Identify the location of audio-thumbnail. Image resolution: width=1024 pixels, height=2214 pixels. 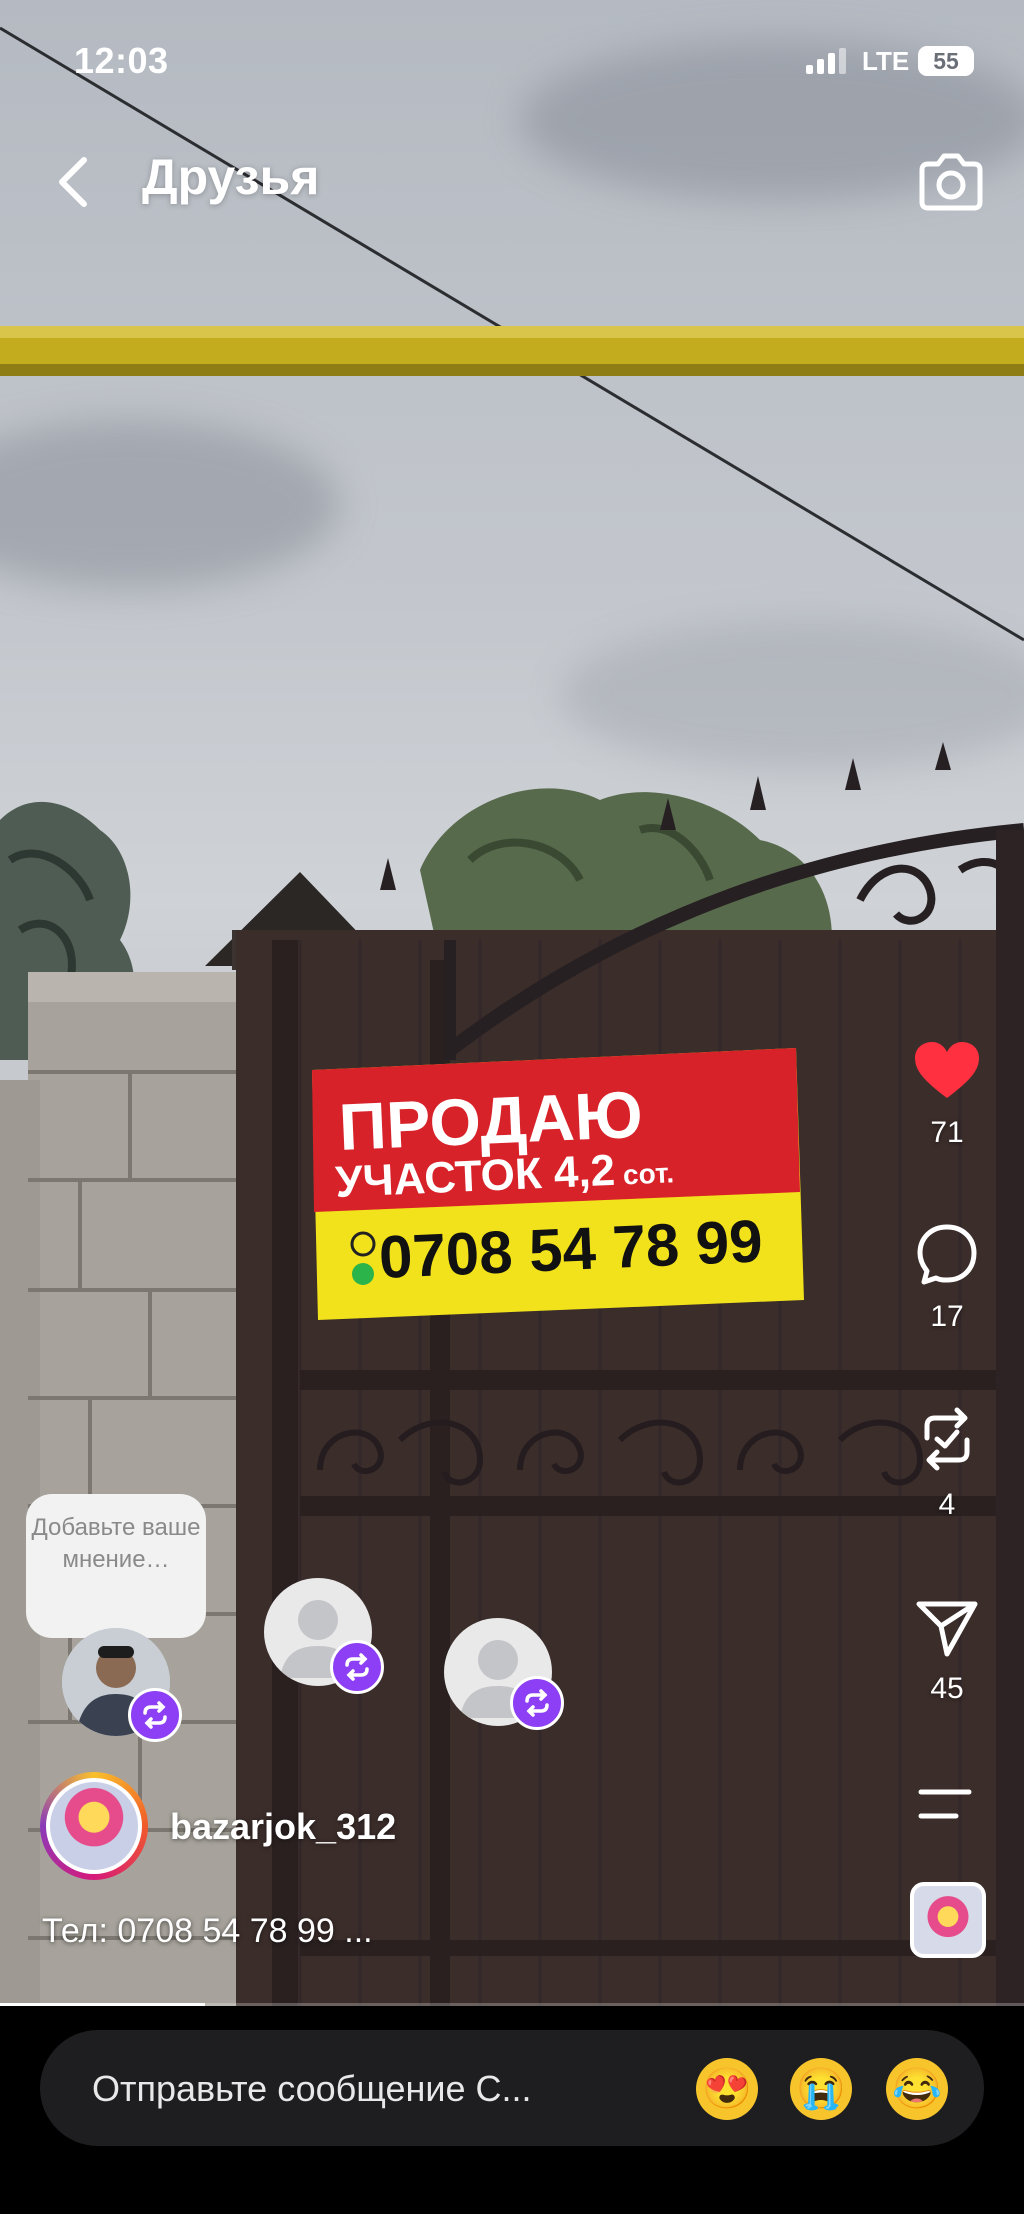
(948, 1920).